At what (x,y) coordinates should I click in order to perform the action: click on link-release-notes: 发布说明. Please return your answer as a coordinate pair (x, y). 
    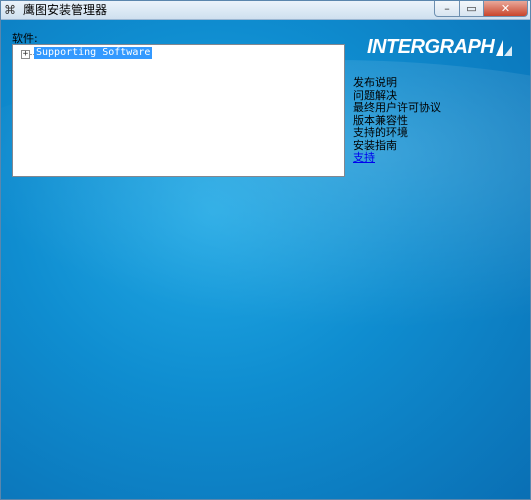
    Looking at the image, I should click on (397, 83).